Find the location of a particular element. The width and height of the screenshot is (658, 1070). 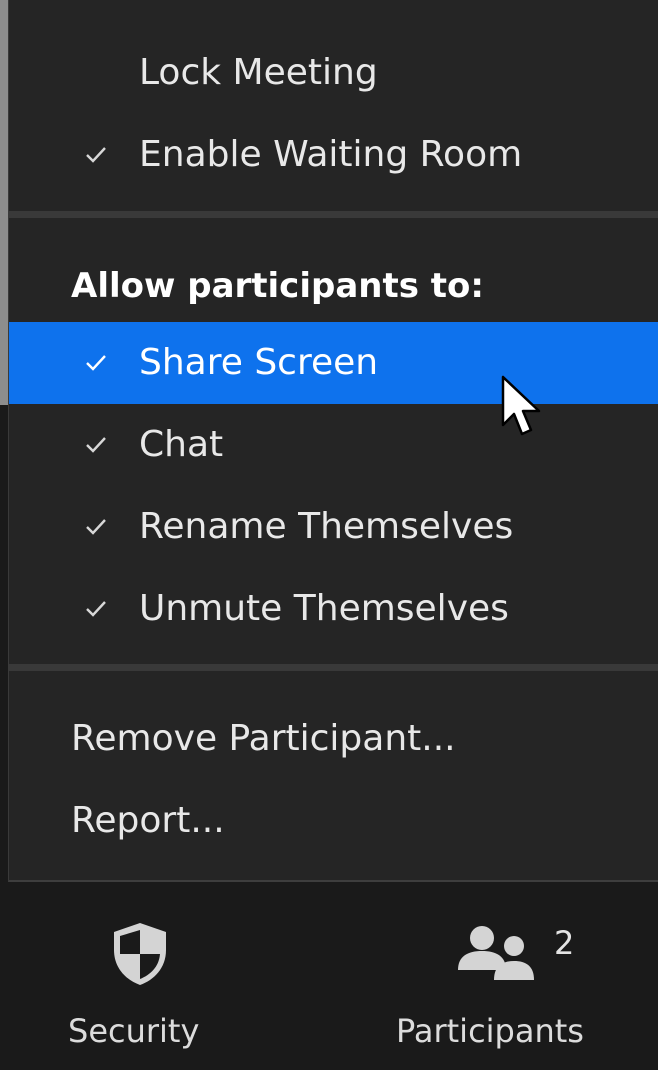

menu-item-label: Rename Themselves is located at coordinates (326, 526).